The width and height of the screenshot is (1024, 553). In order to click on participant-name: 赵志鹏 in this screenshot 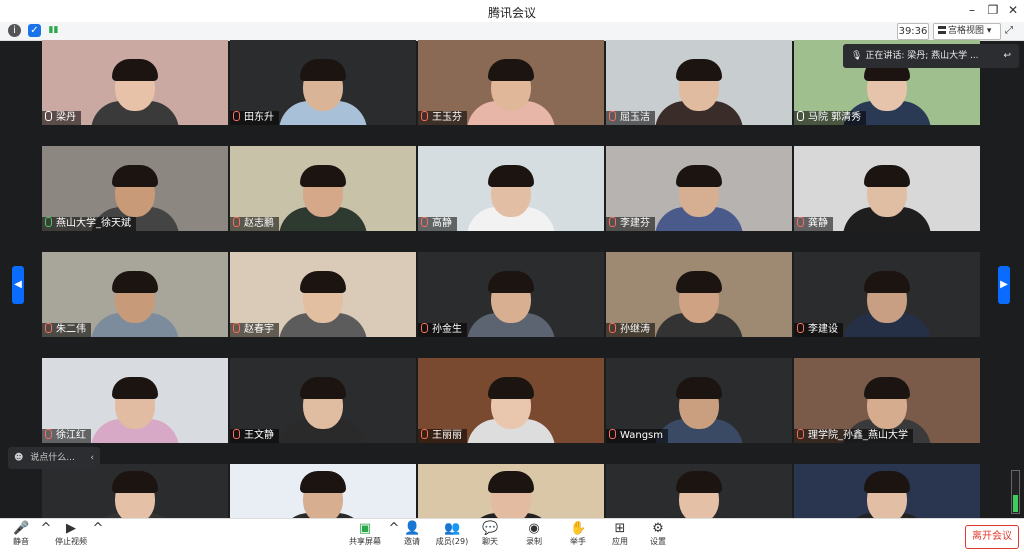, I will do `click(259, 223)`.